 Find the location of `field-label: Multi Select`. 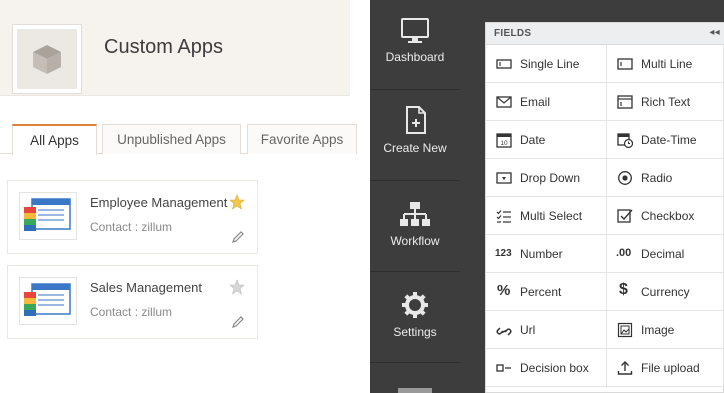

field-label: Multi Select is located at coordinates (551, 216).